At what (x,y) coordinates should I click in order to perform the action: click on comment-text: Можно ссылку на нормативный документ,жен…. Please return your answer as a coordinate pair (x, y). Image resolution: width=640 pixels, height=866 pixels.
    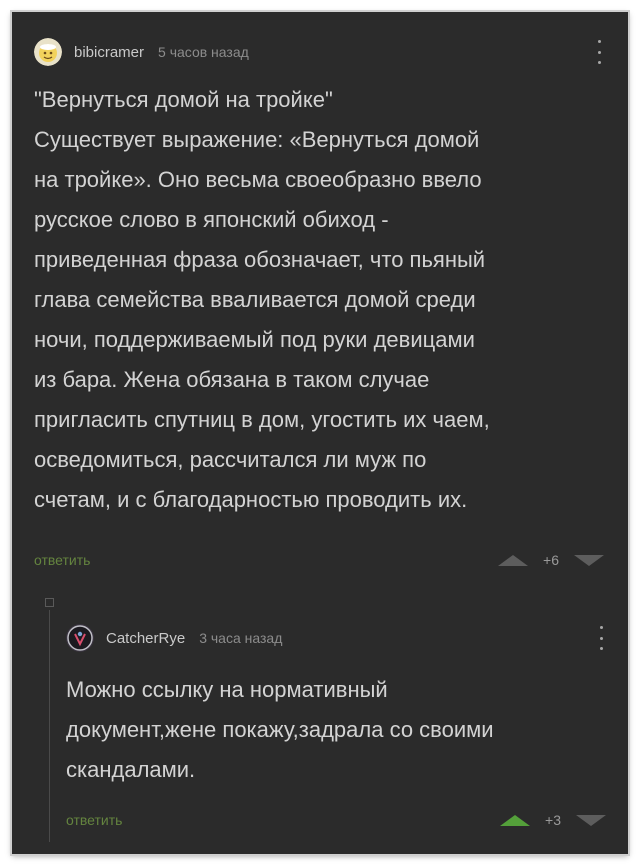
    Looking at the image, I should click on (280, 729).